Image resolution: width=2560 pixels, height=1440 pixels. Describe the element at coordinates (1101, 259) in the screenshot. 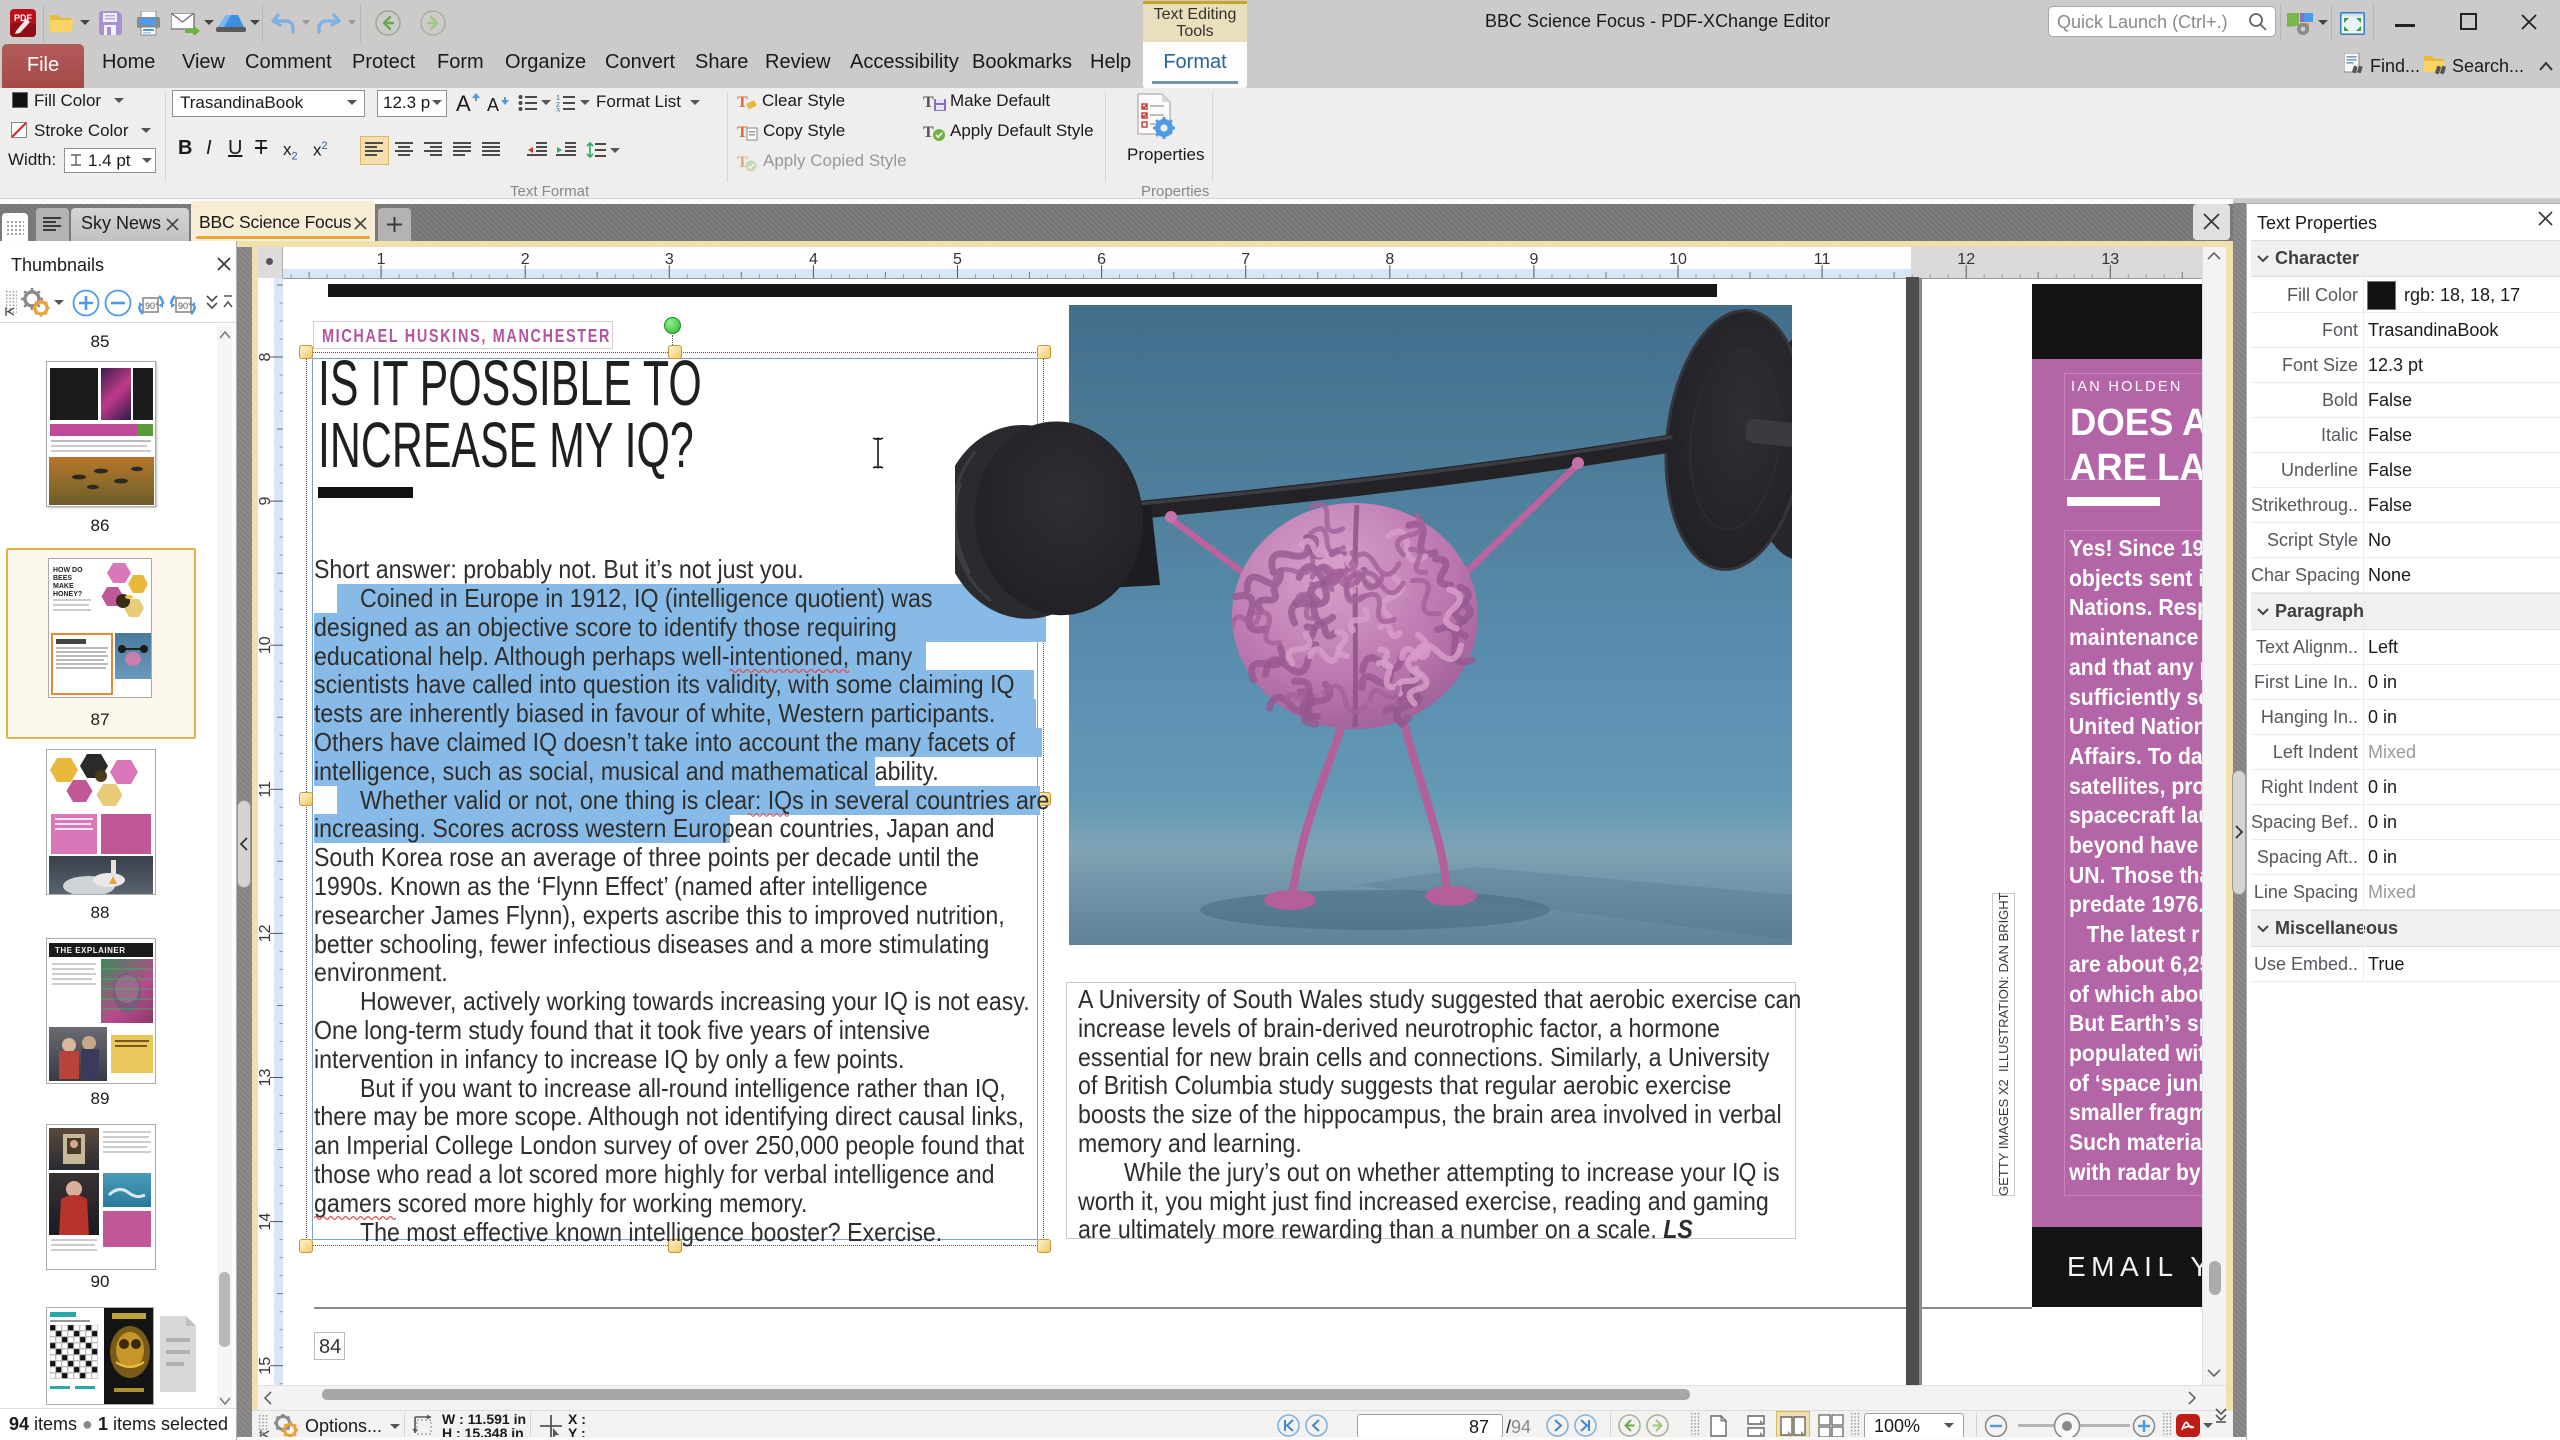

I see `svg-text: 6` at that location.